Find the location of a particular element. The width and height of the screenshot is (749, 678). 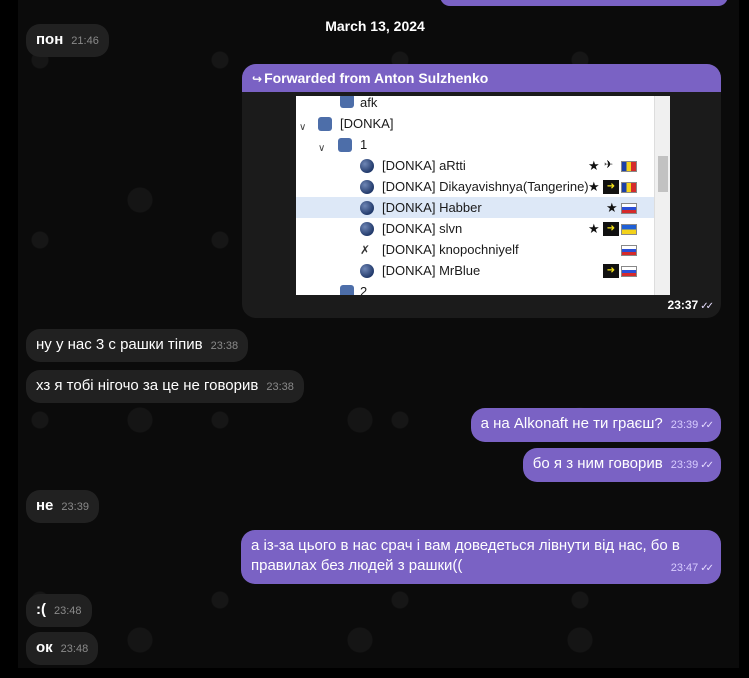

outgoing-message: бо я з ним говорив 23:39 ✓✓ is located at coordinates (621, 465).